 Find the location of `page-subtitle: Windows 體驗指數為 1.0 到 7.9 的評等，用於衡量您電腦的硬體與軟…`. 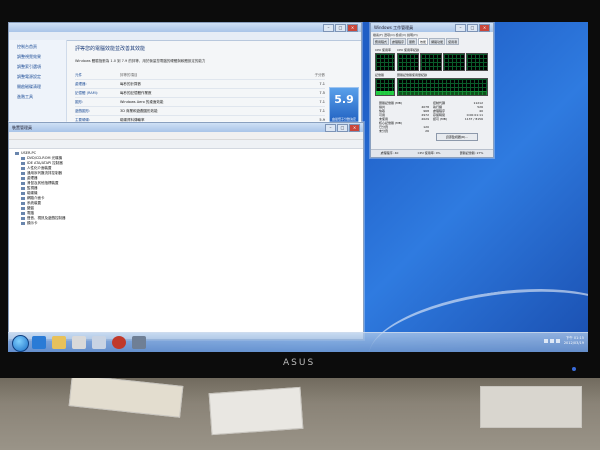

page-subtitle: Windows 體驗指數為 1.0 到 7.9 的評等，用於衡量您電腦的硬體與軟… is located at coordinates (140, 61).